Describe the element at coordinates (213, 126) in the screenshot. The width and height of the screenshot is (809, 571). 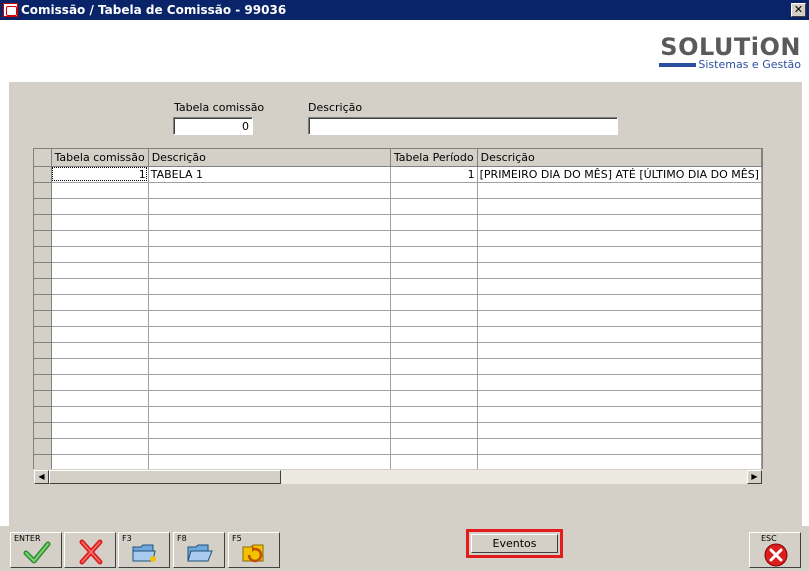
I see `tabela-comissao-field: 0` at that location.